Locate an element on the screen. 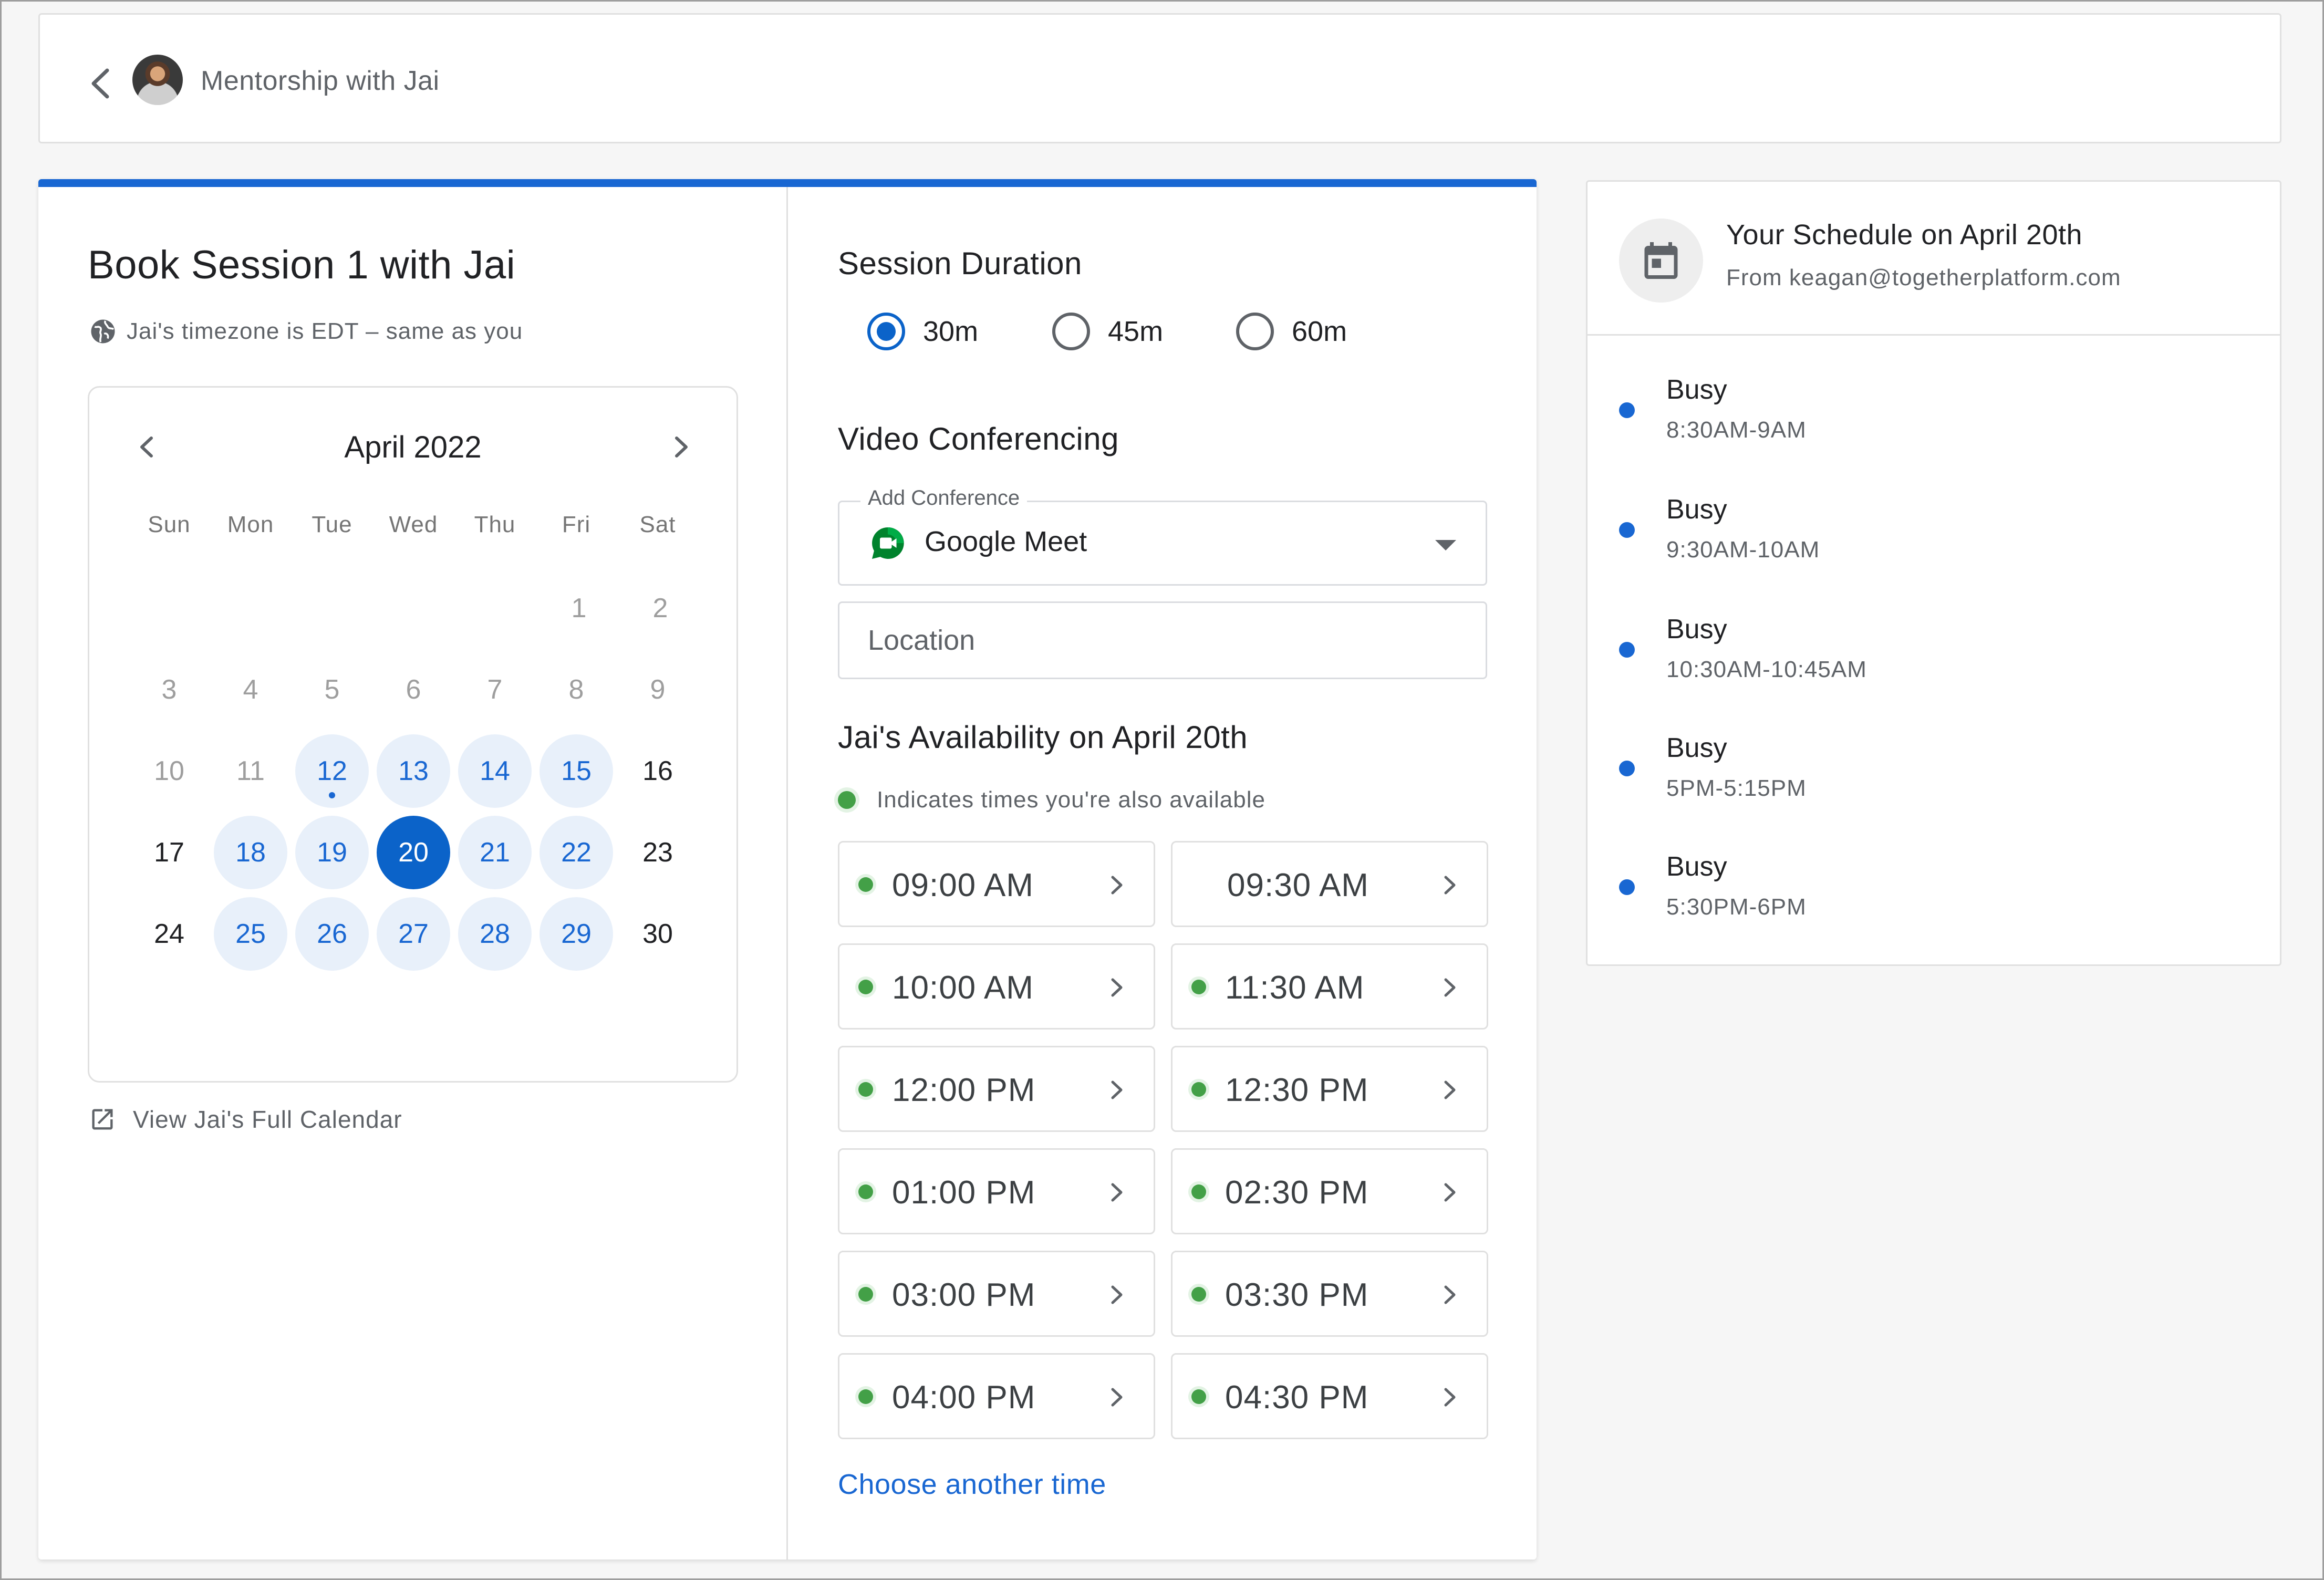 The height and width of the screenshot is (1580, 2324). time-slot-button: 02:30 PM is located at coordinates (1329, 1191).